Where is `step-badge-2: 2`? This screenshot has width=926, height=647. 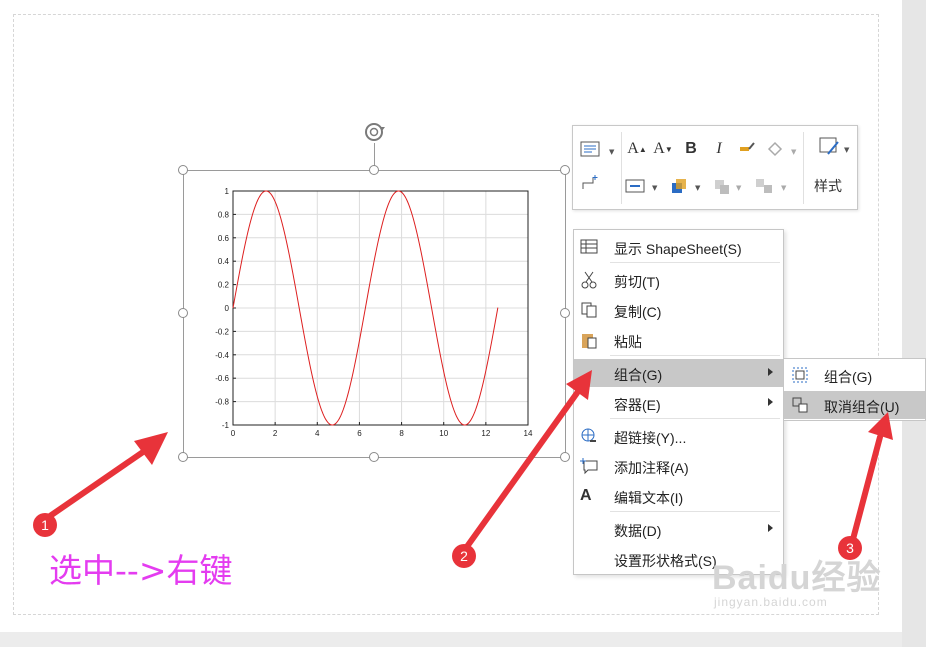
step-badge-2: 2 is located at coordinates (464, 556).